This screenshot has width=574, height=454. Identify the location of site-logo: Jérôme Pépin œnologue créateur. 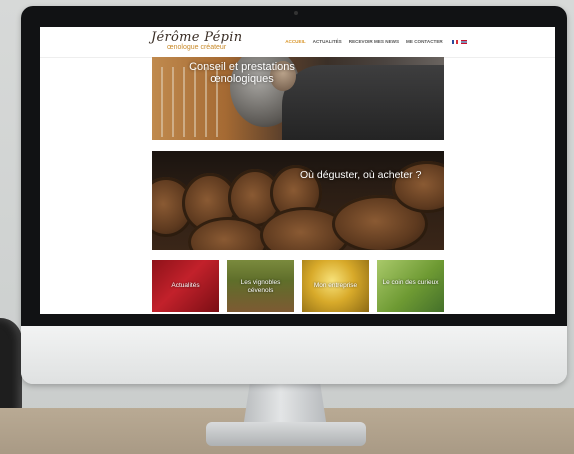
(206, 43).